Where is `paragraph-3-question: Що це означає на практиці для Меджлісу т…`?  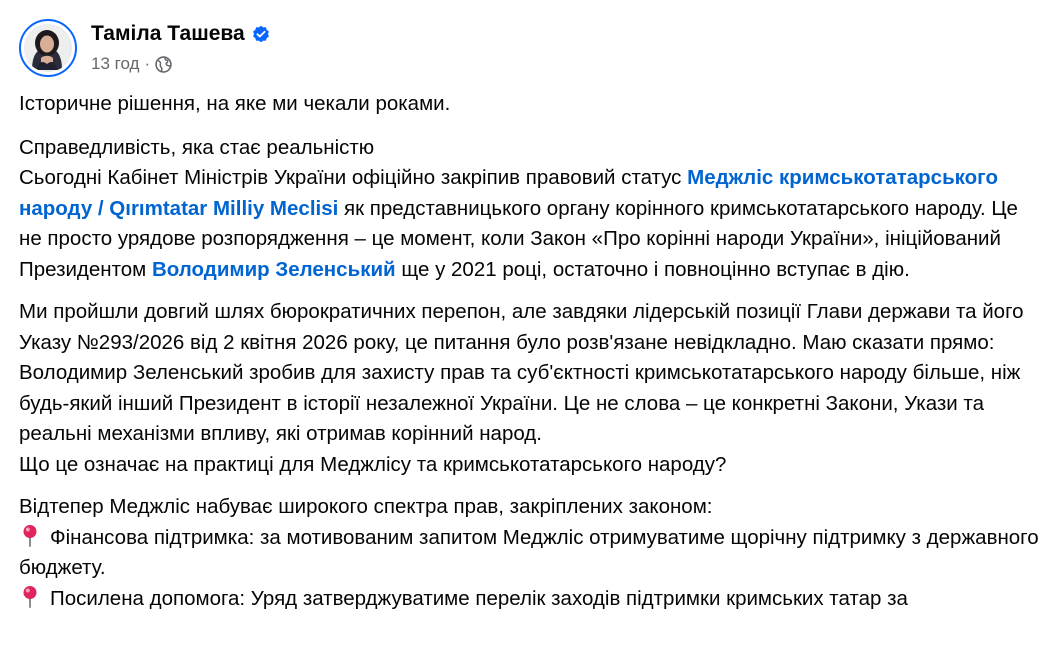
paragraph-3-question: Що це означає на практиці для Меджлісу т… is located at coordinates (373, 464).